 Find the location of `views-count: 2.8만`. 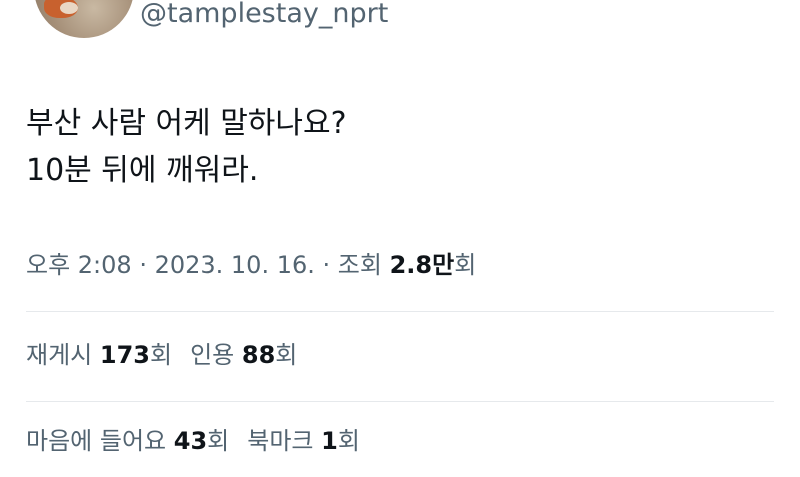

views-count: 2.8만 is located at coordinates (422, 265).